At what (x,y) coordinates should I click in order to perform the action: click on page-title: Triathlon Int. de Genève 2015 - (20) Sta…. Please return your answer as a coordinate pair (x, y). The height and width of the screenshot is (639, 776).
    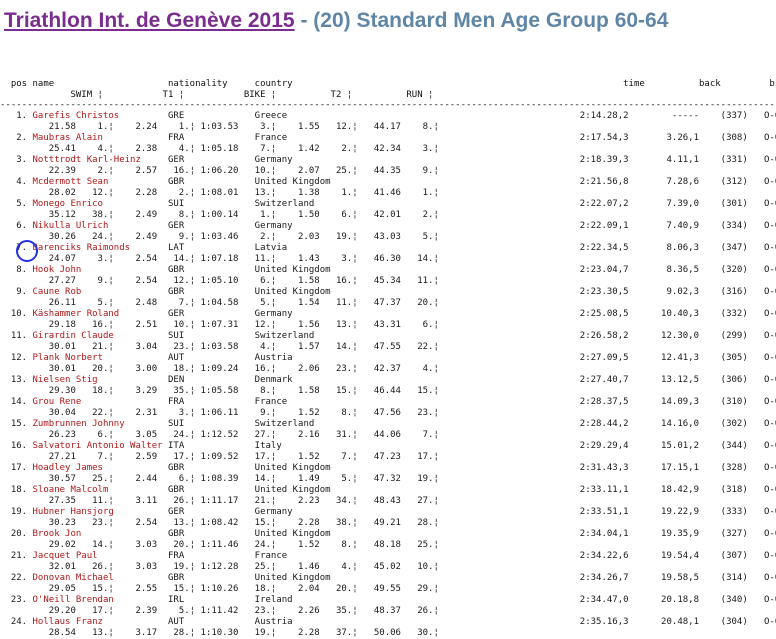
    Looking at the image, I should click on (336, 21).